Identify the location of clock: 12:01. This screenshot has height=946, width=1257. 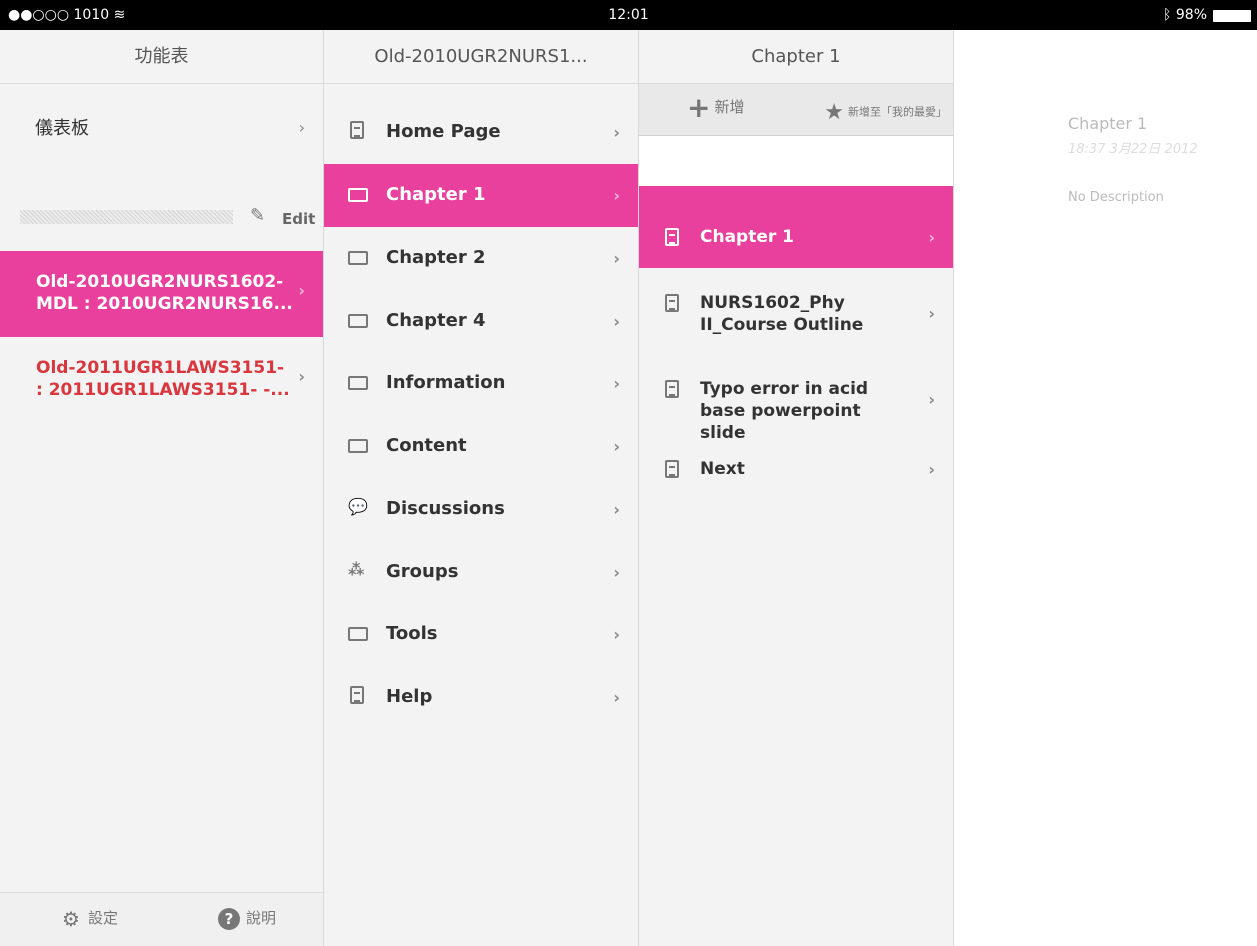
(628, 15).